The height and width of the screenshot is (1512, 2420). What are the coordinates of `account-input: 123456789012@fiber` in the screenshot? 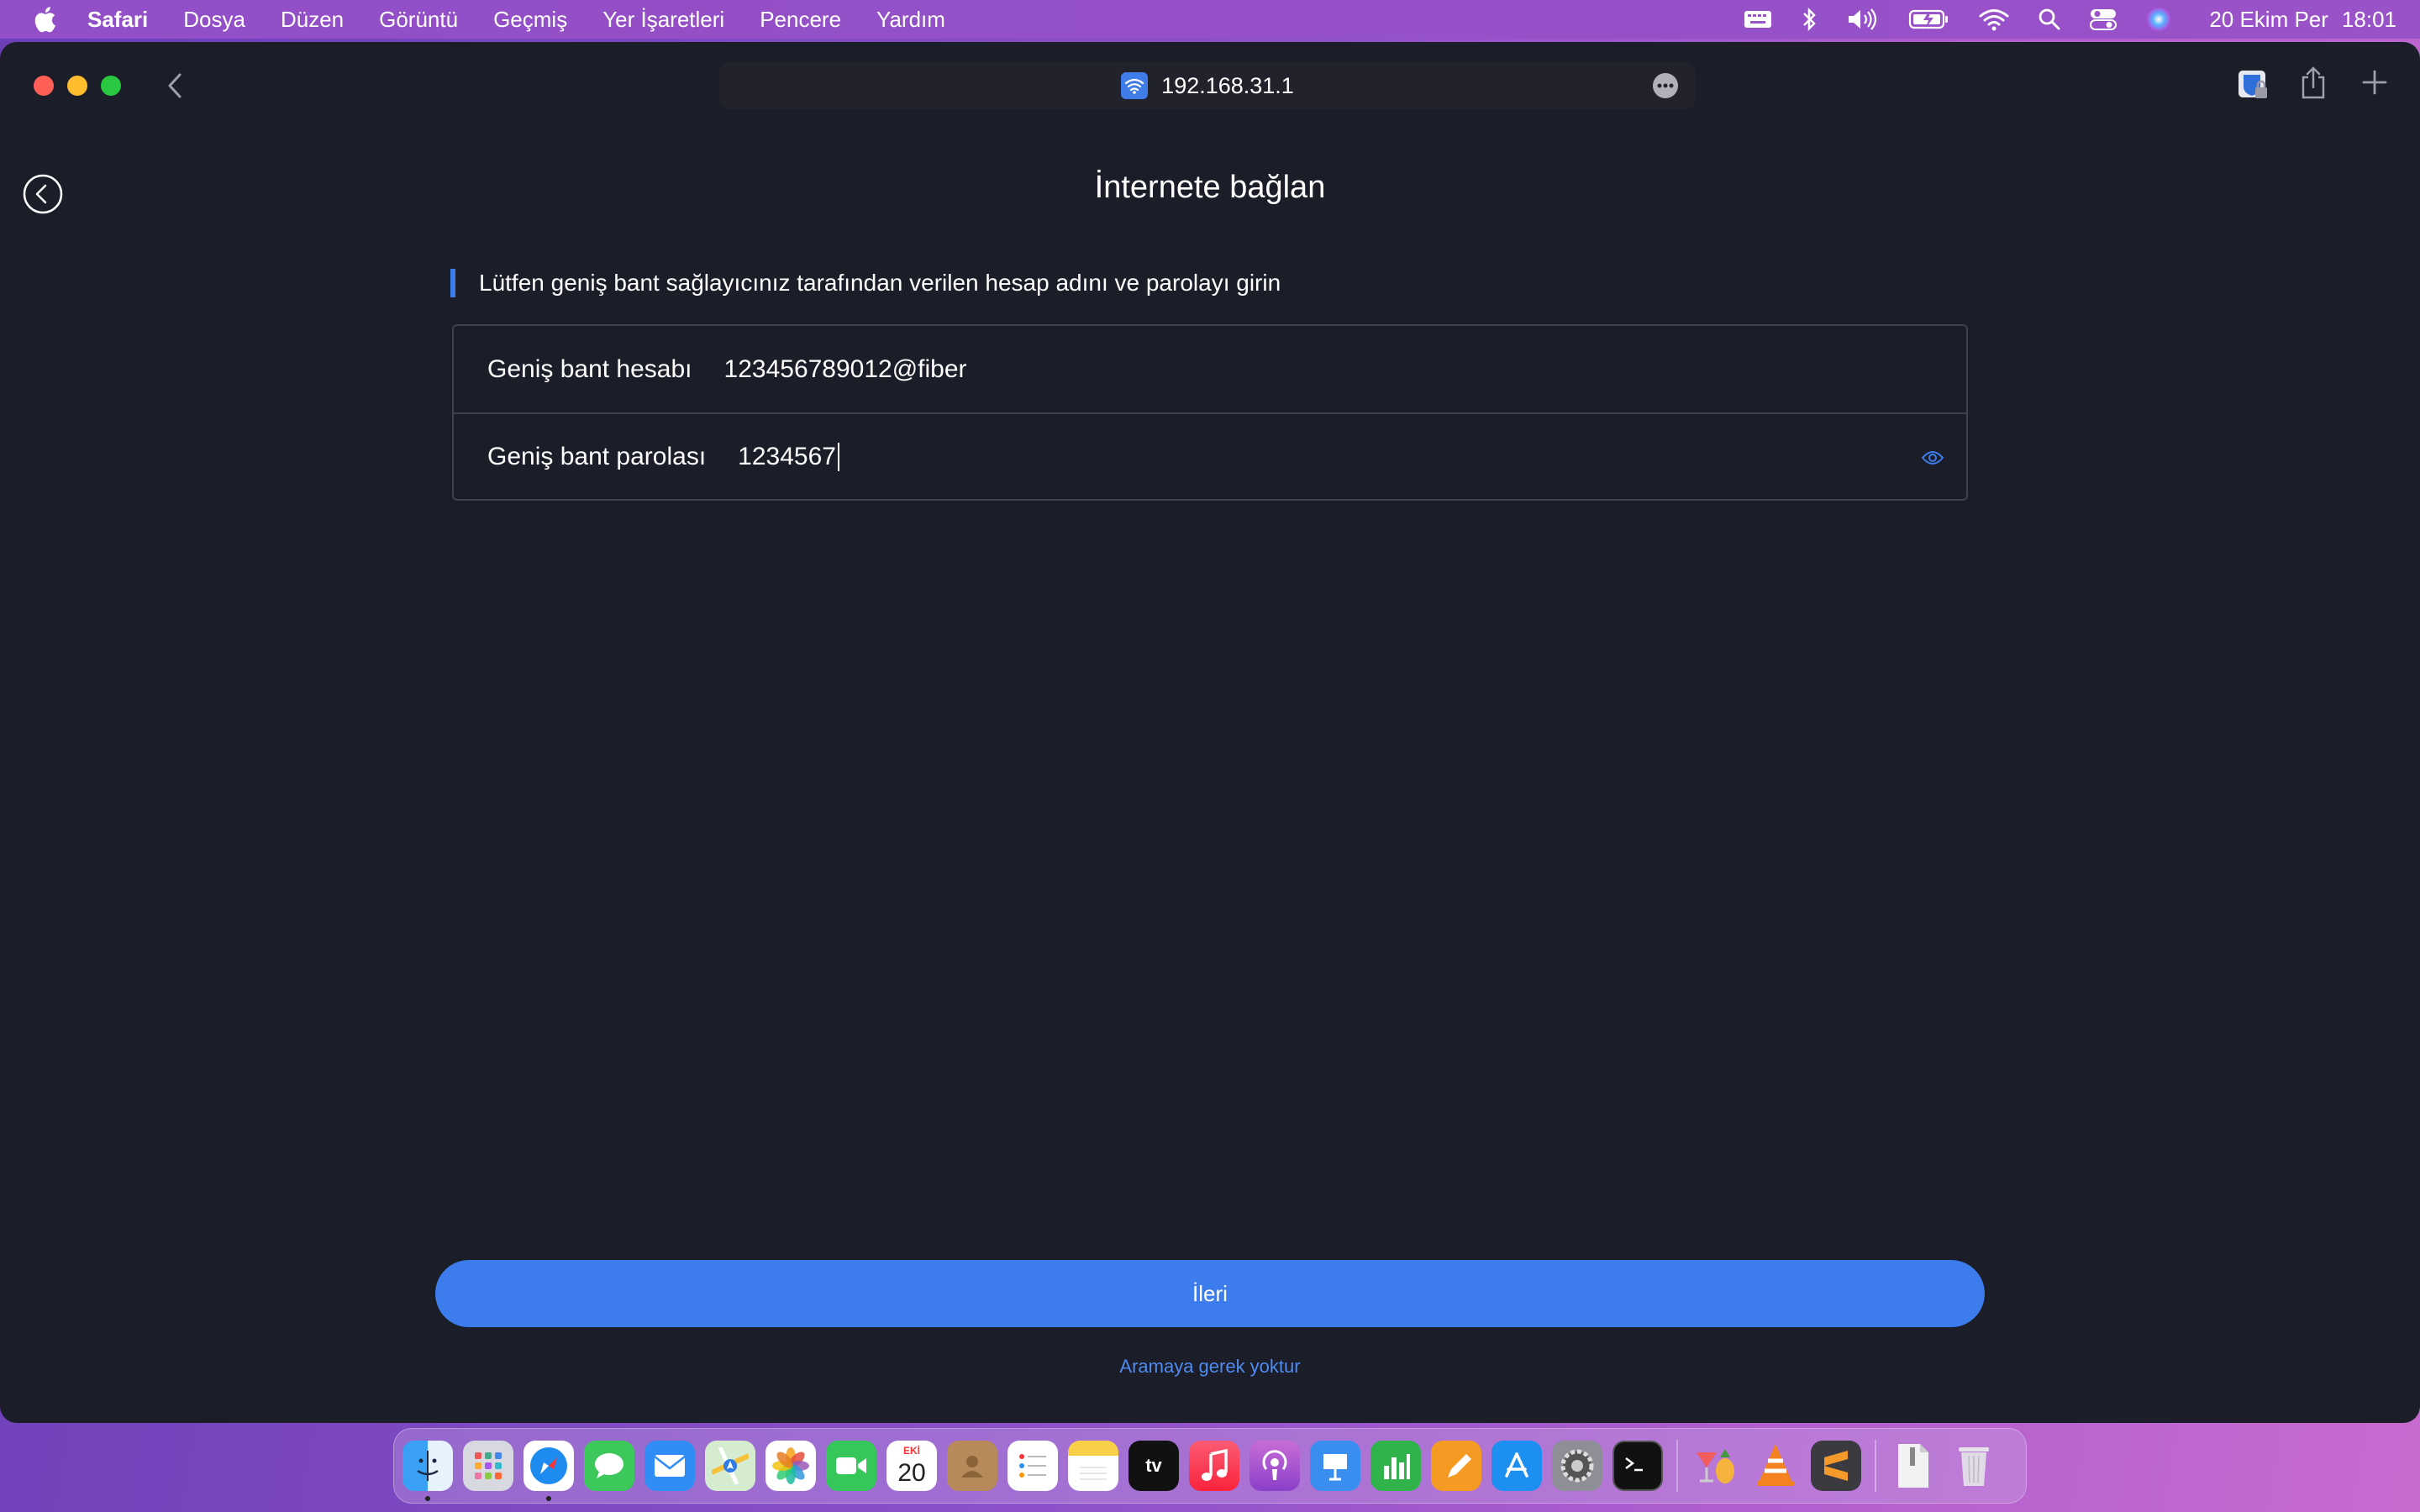 It's located at (845, 369).